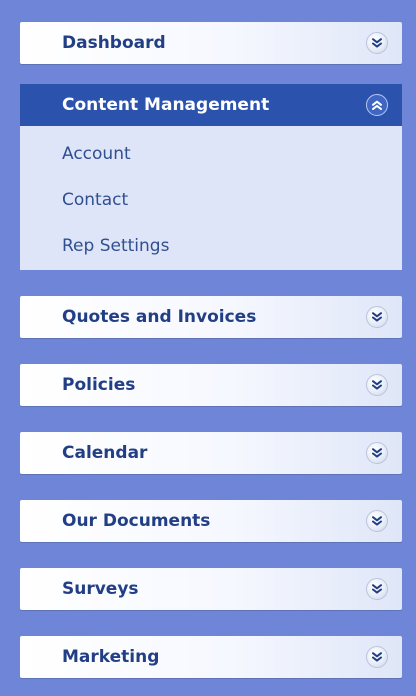  What do you see at coordinates (211, 589) in the screenshot?
I see `section-surveys: Surveys` at bounding box center [211, 589].